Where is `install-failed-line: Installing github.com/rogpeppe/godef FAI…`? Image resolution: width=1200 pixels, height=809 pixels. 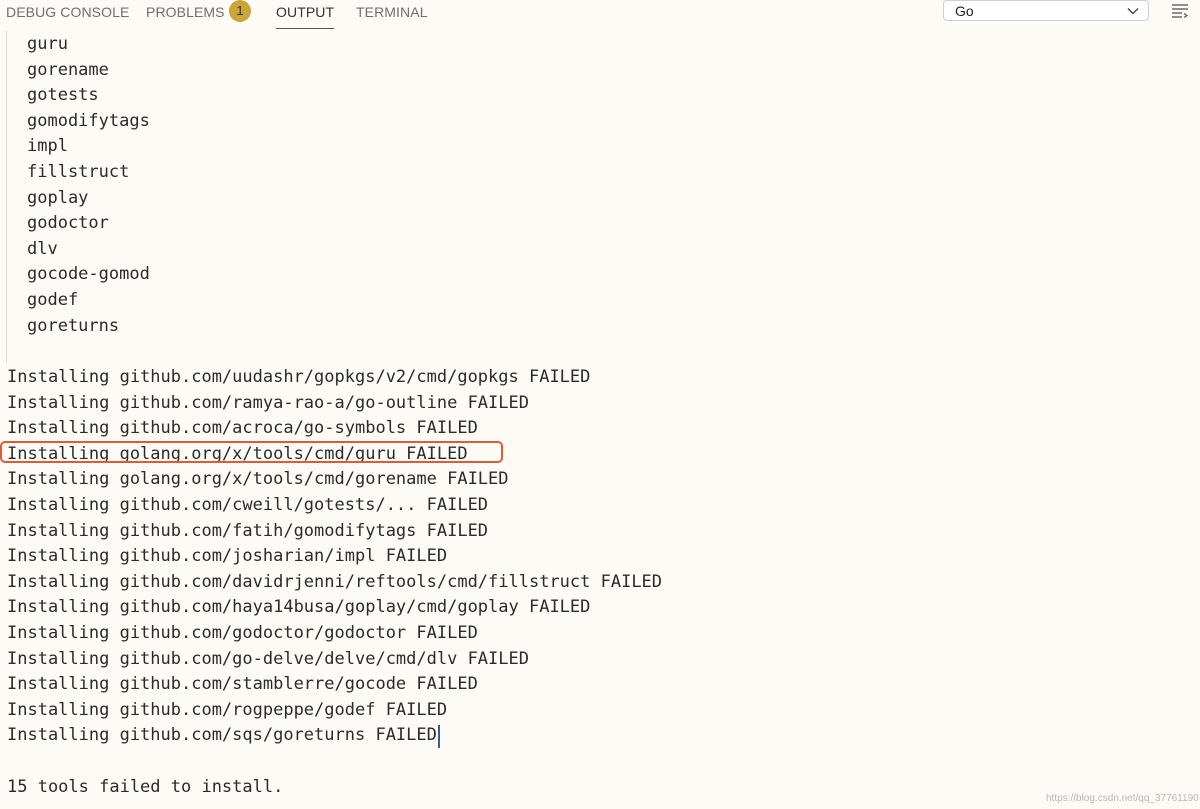 install-failed-line: Installing github.com/rogpeppe/godef FAI… is located at coordinates (227, 709).